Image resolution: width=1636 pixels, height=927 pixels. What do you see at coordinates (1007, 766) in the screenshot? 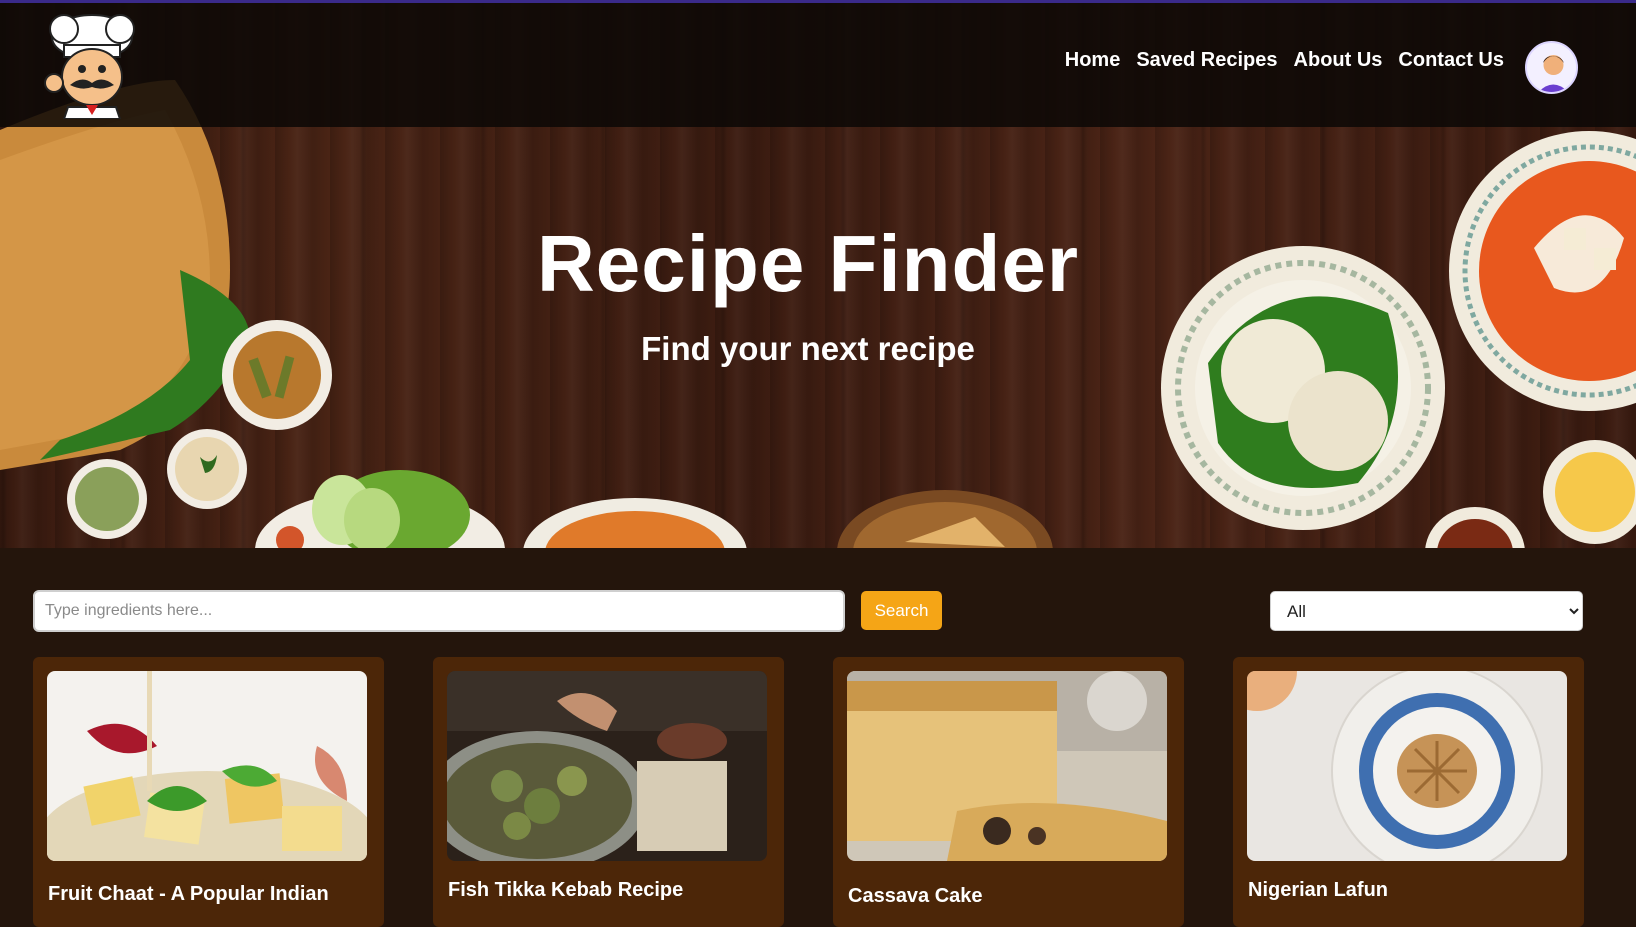
I see `cassava-cake-image` at bounding box center [1007, 766].